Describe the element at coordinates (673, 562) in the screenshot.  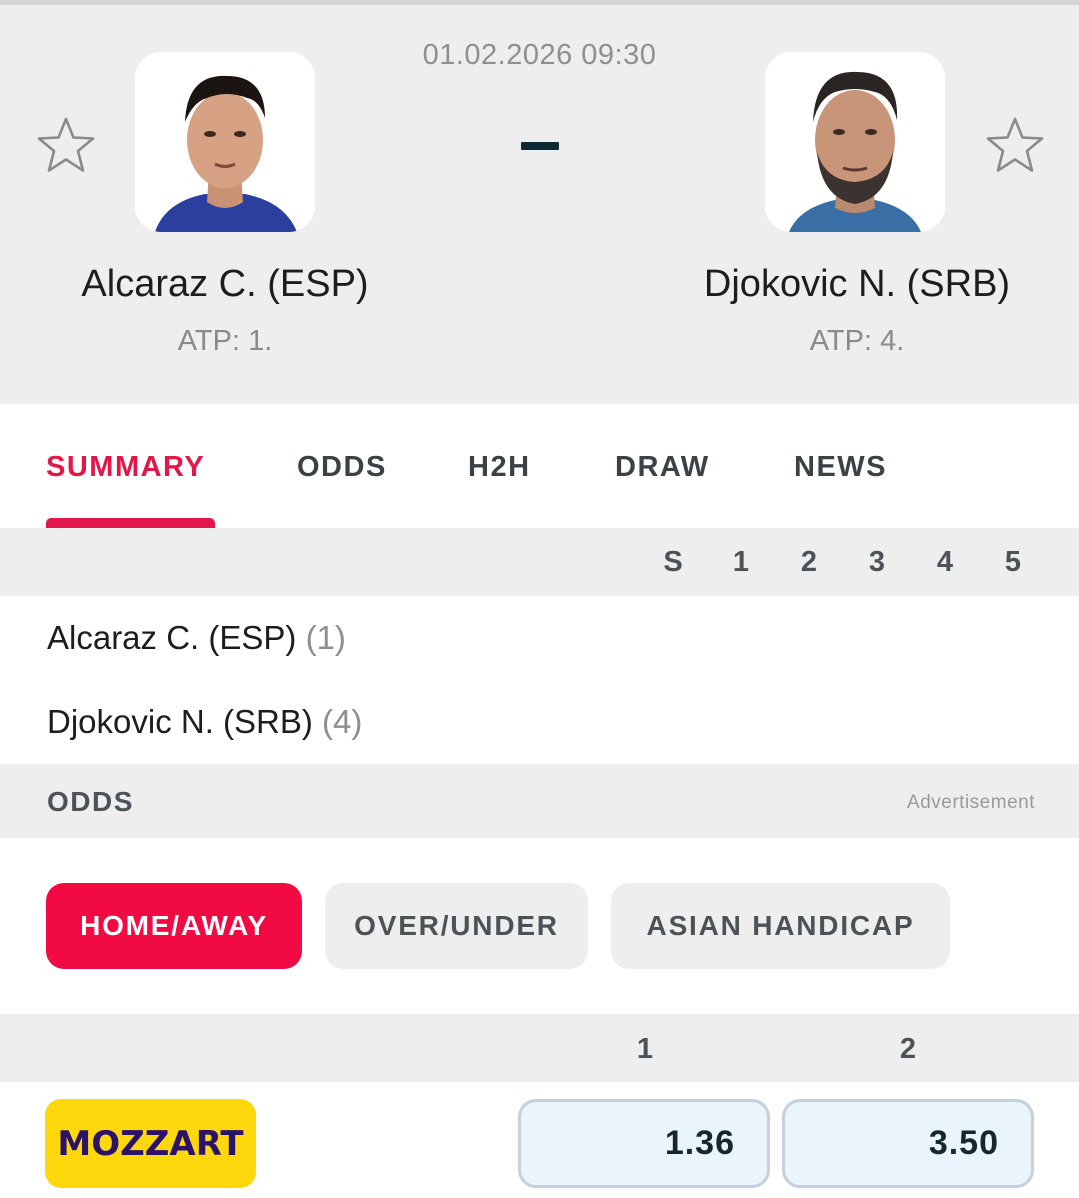
I see `score-col-sets: S` at that location.